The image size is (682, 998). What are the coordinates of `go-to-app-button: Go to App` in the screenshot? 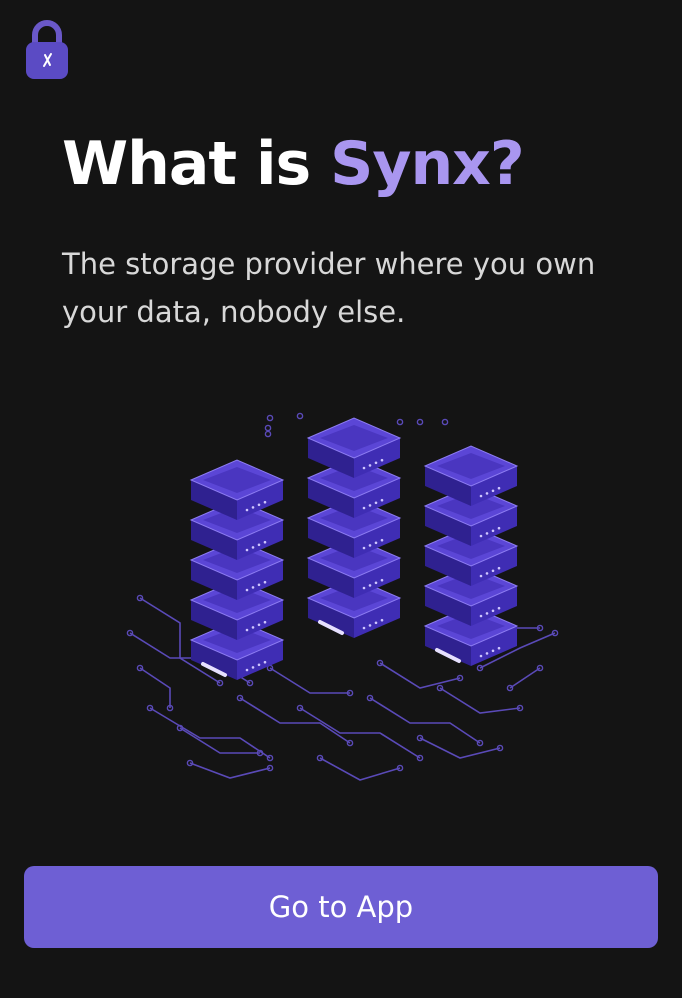 It's located at (341, 907).